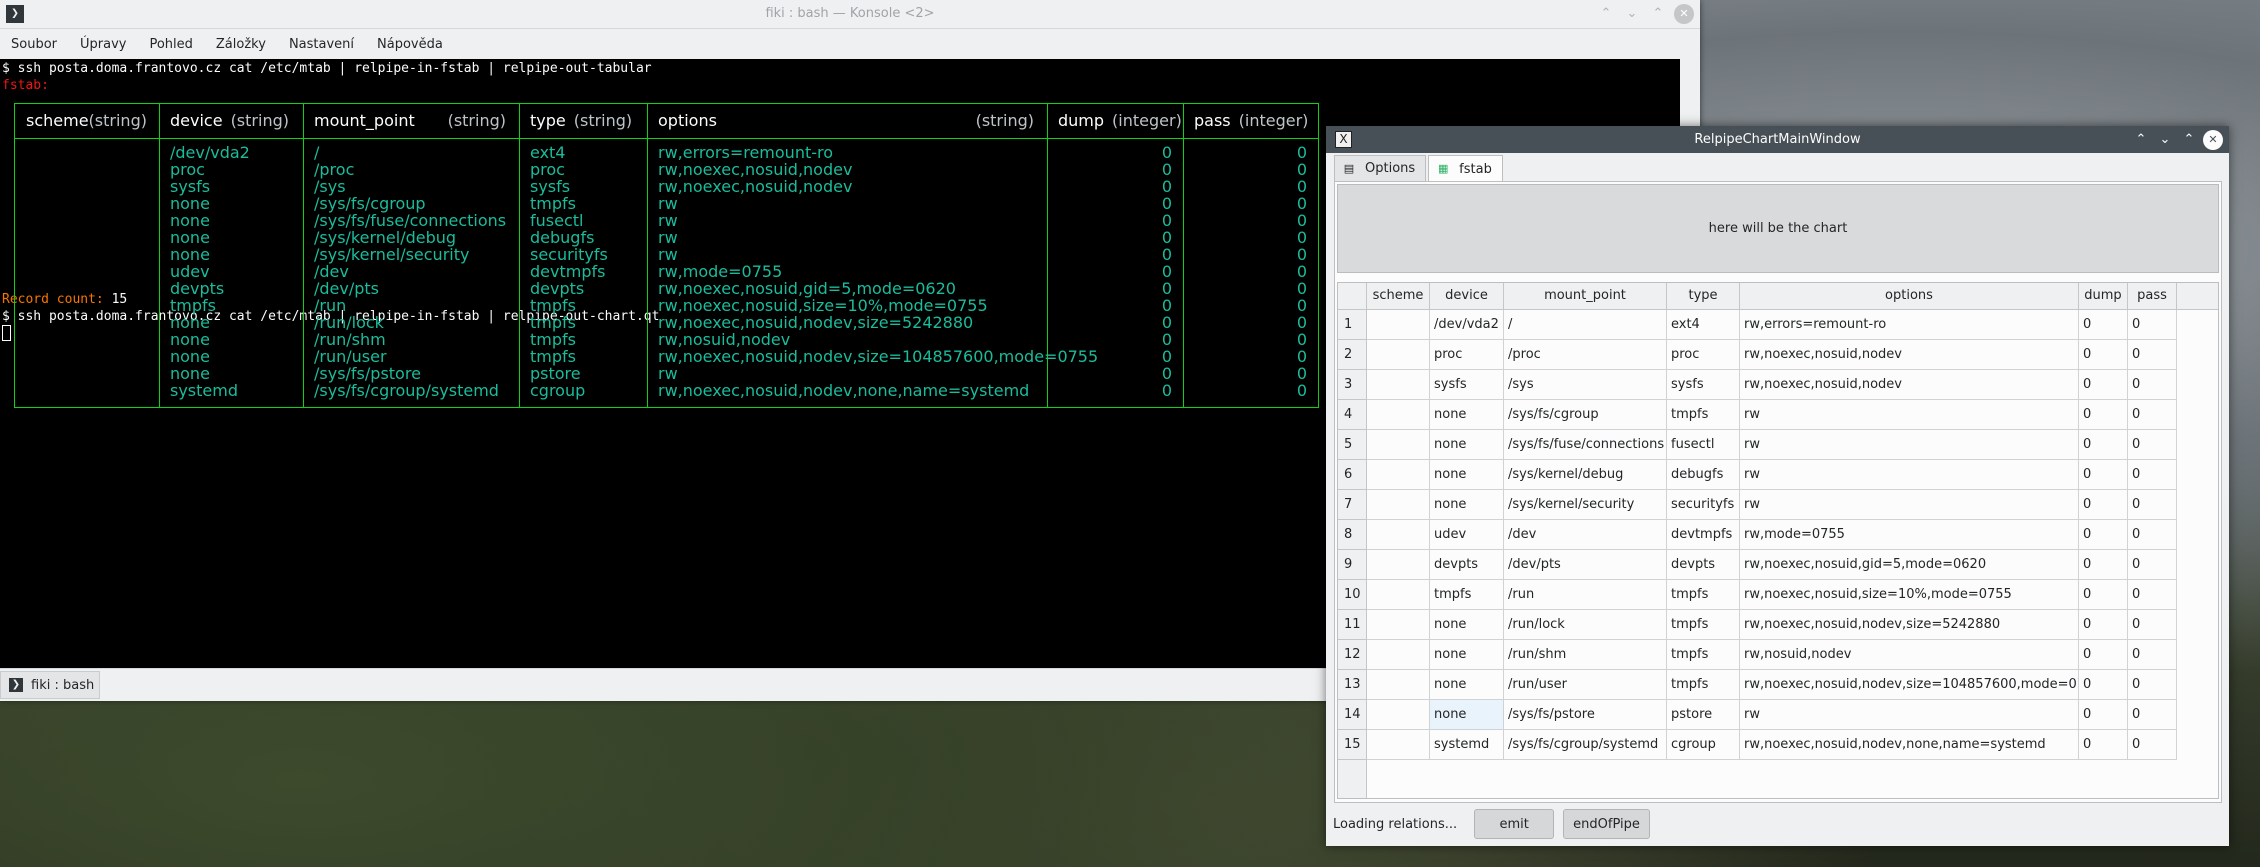  I want to click on grid-cell-mount_point: /sys, so click(1585, 385).